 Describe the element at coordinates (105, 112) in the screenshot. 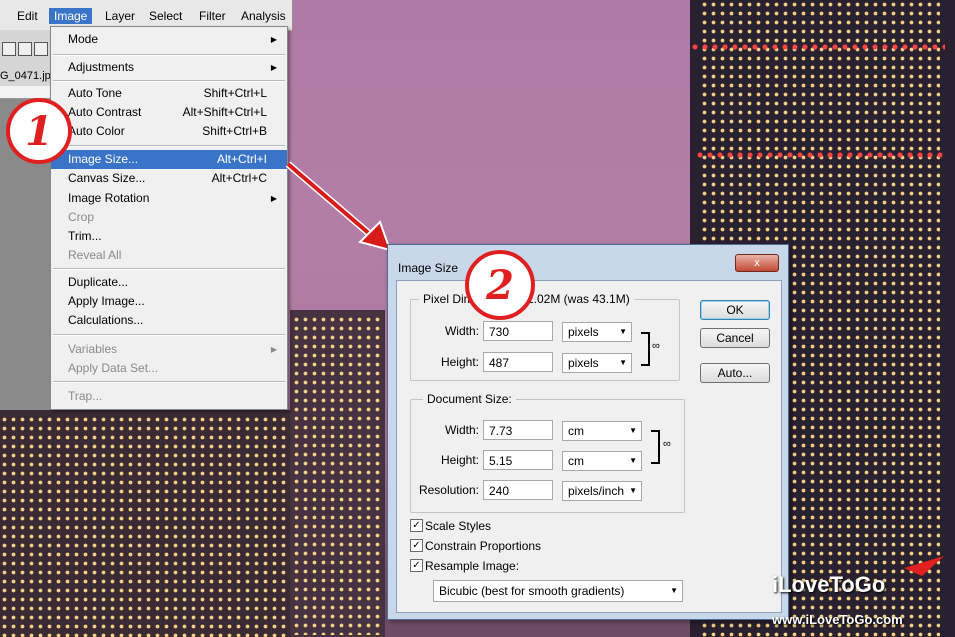

I see `menu-item-label: Auto Contrast` at that location.